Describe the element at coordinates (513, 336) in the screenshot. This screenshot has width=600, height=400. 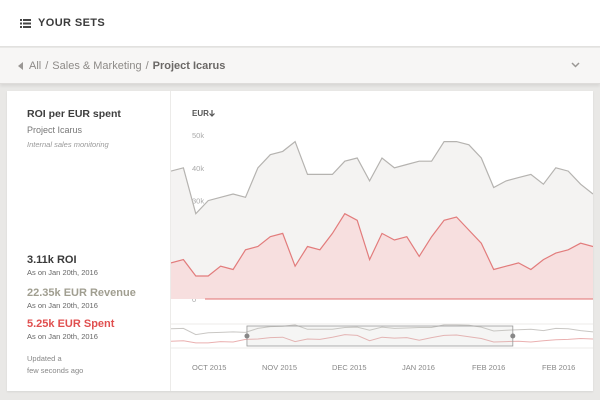
I see `navigator-handle-right` at that location.